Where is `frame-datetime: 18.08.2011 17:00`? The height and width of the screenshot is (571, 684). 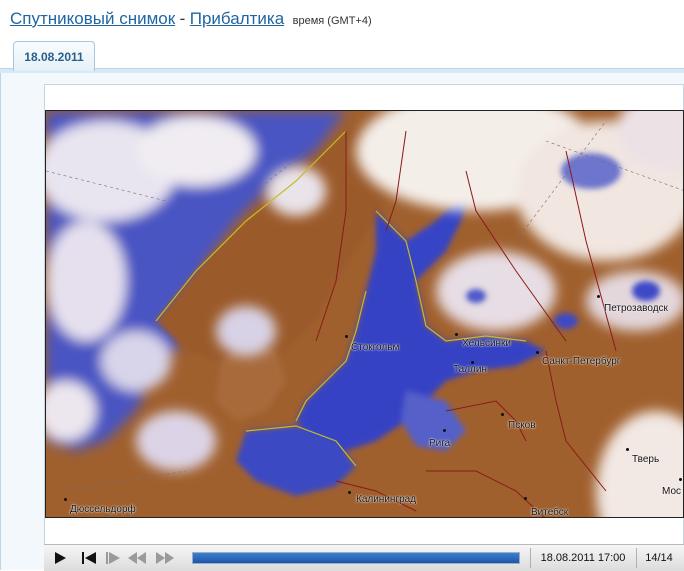
frame-datetime: 18.08.2011 17:00 is located at coordinates (582, 558).